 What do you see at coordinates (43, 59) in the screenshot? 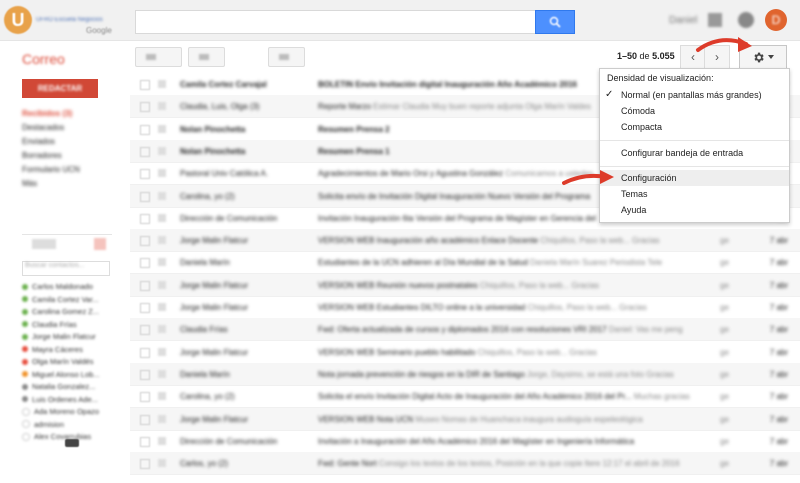
I see `mail-app-title: Correo` at bounding box center [43, 59].